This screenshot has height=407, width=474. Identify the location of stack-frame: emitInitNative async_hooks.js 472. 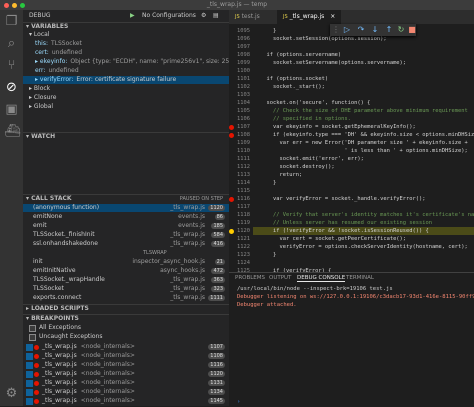
(126, 271).